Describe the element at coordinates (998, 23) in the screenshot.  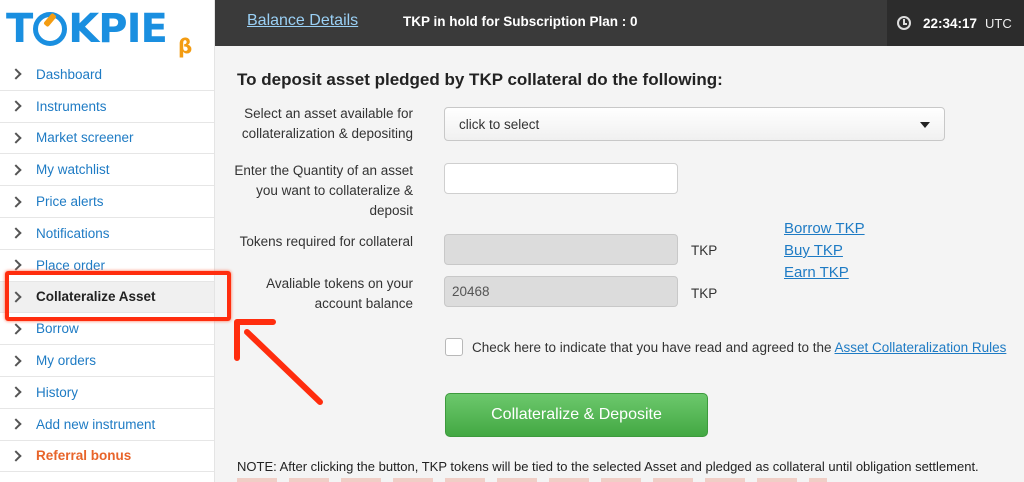
I see `clock-timezone: UTC` at that location.